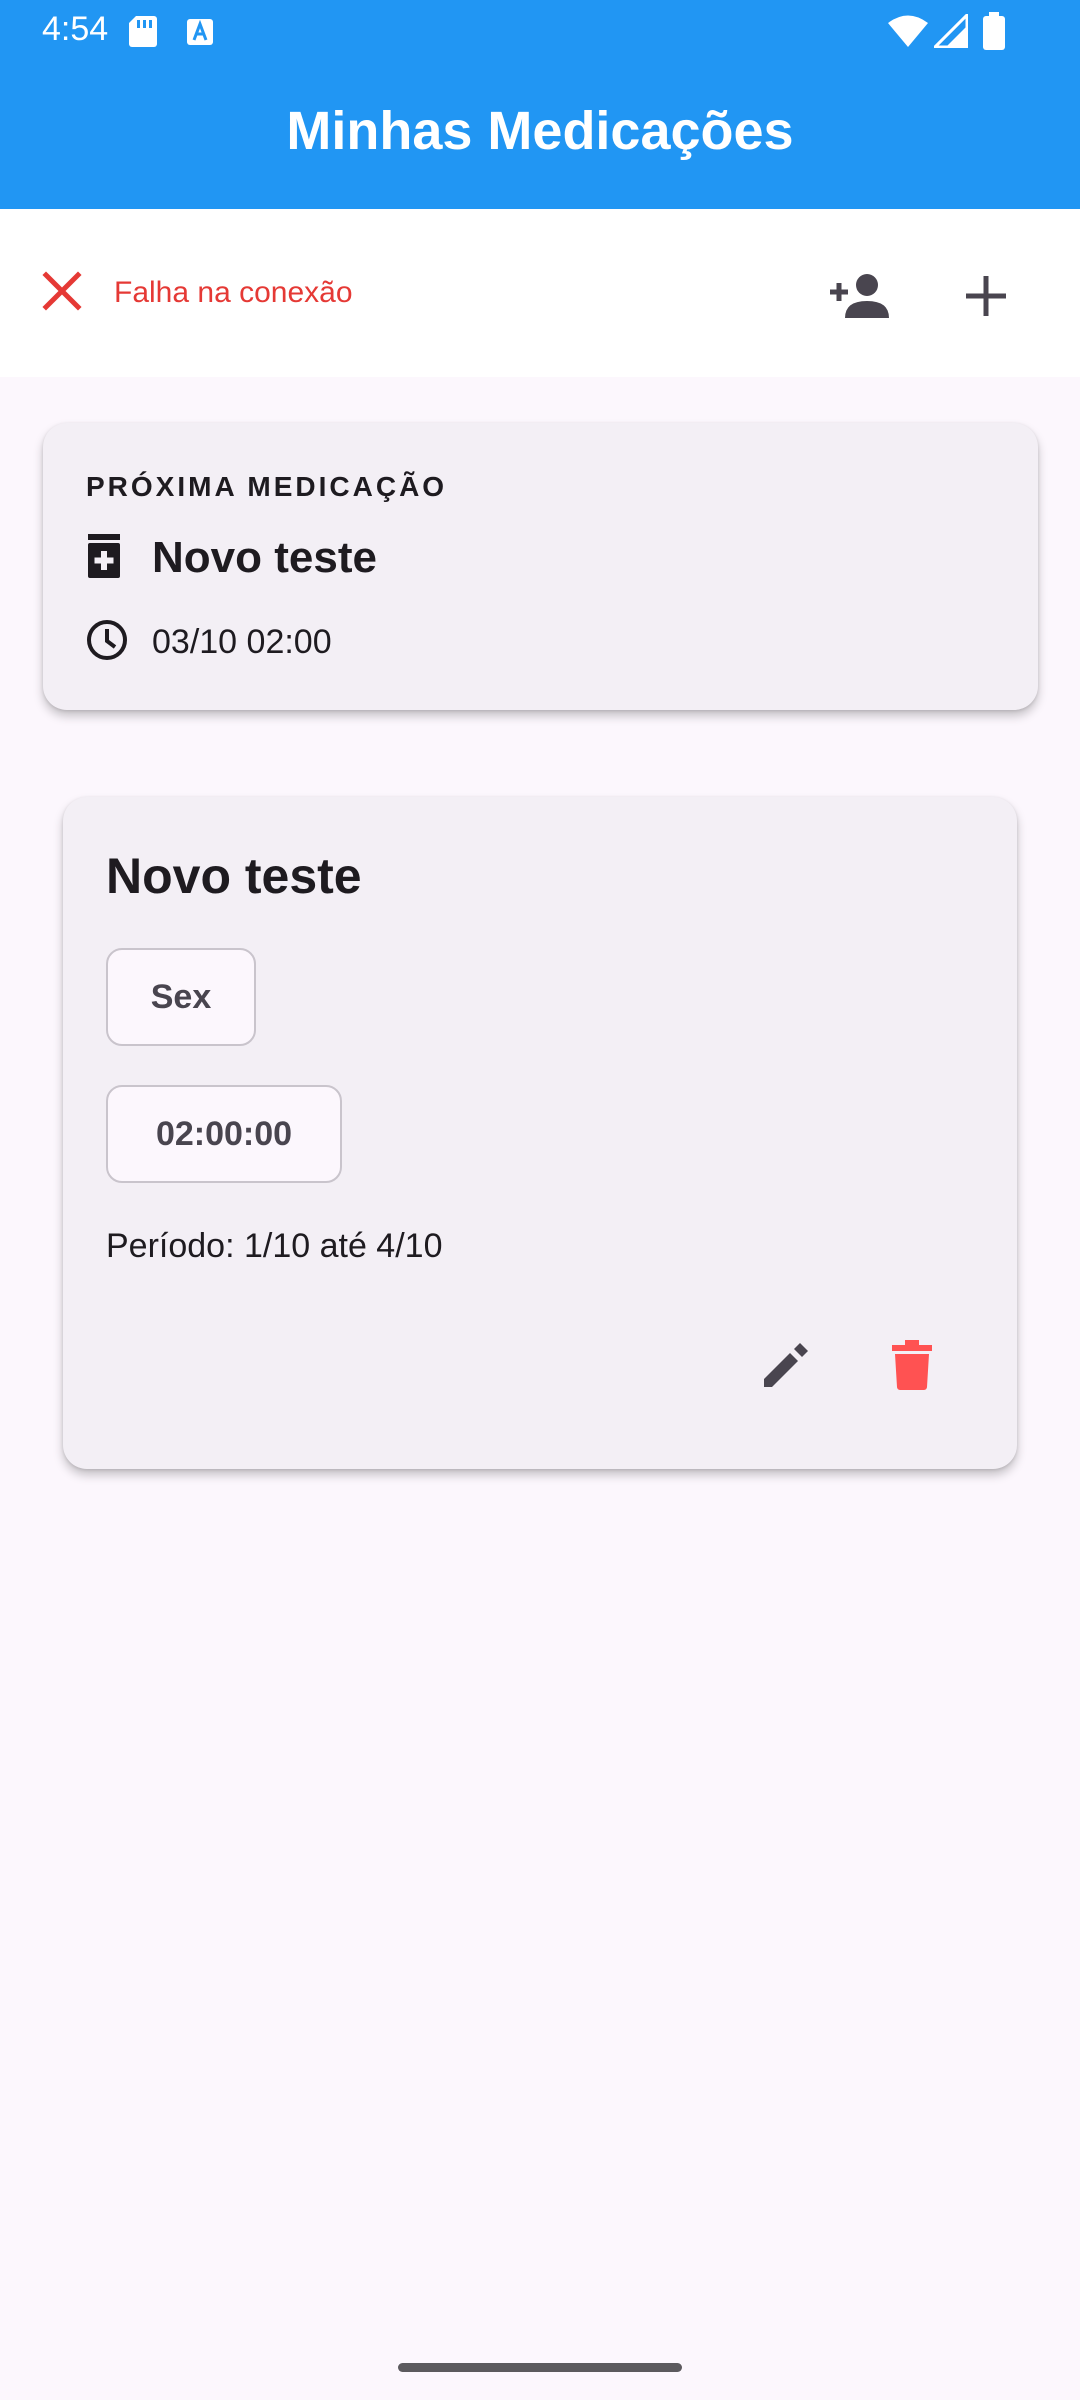  What do you see at coordinates (242, 642) in the screenshot?
I see `next-medication-datetime: 03/10 02:00` at bounding box center [242, 642].